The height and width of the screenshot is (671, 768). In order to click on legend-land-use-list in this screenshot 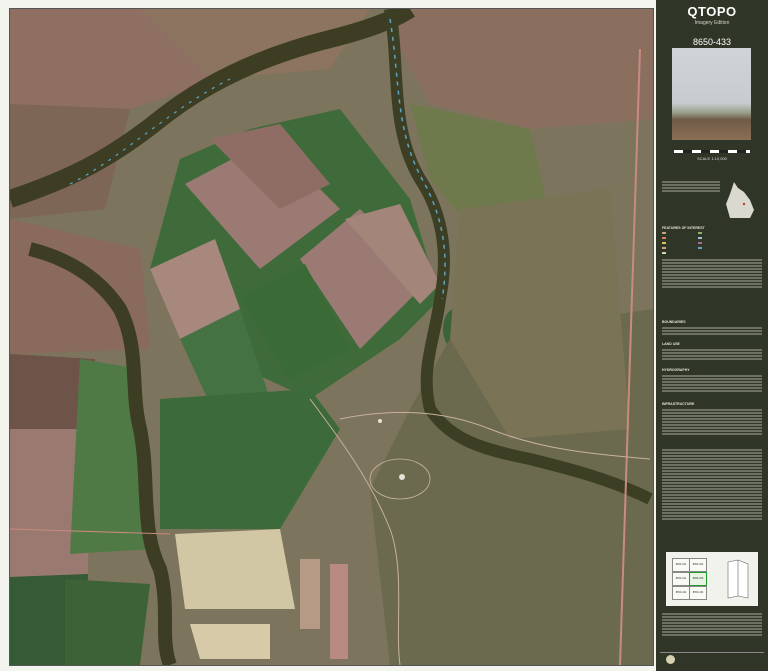, I will do `click(712, 354)`.